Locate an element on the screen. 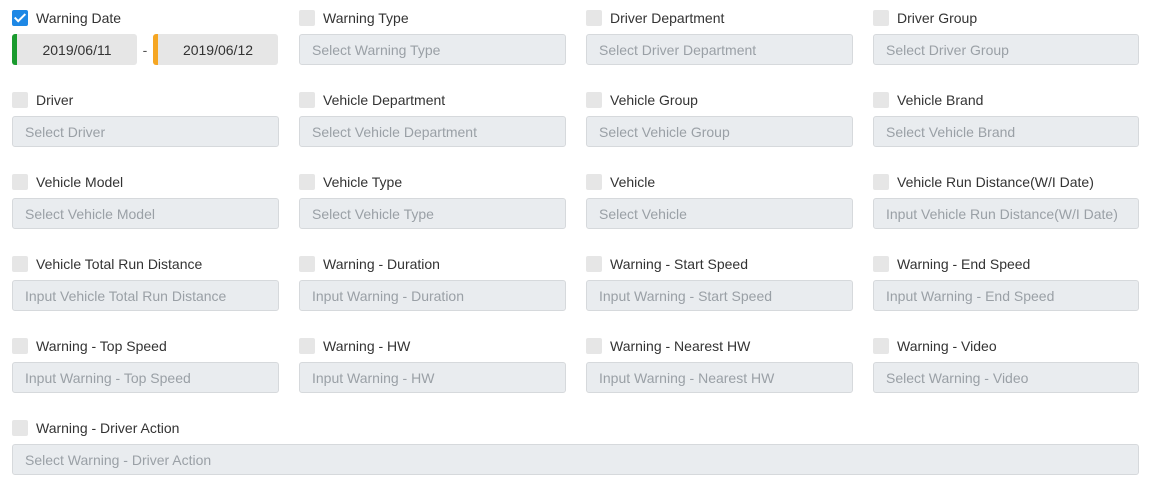 The image size is (1156, 488). warning-hw-field: Warning - HW Input Warning - HW is located at coordinates (432, 366).